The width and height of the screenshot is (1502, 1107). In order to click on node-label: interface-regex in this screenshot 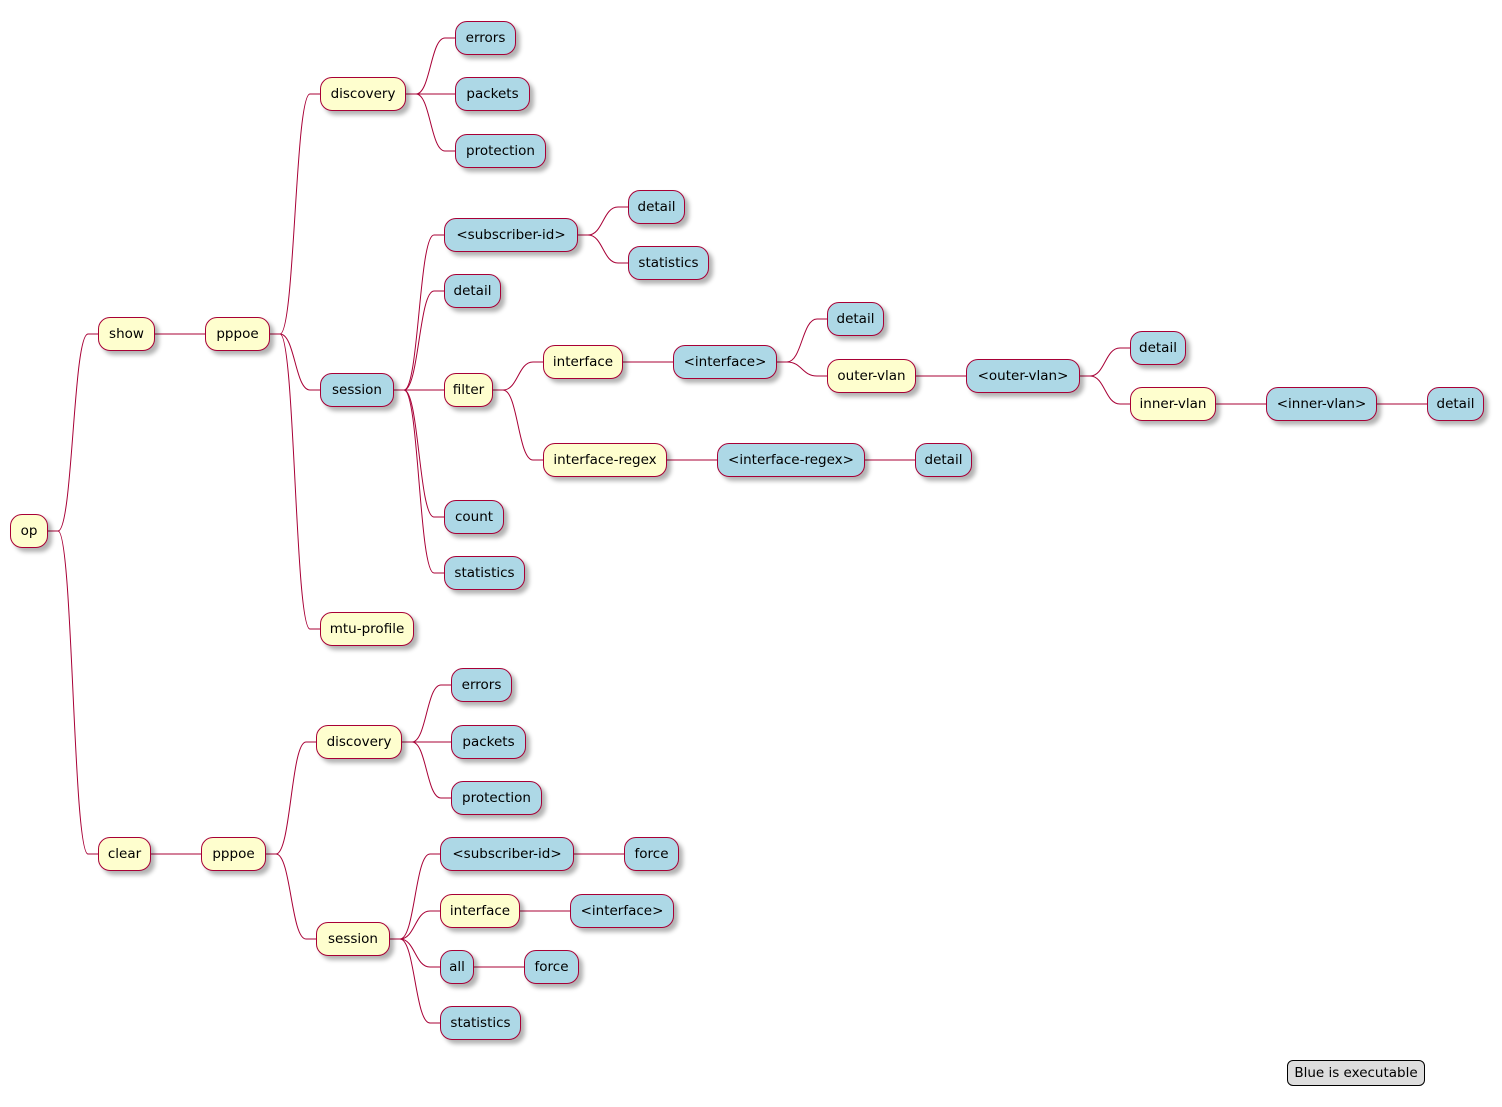, I will do `click(605, 460)`.